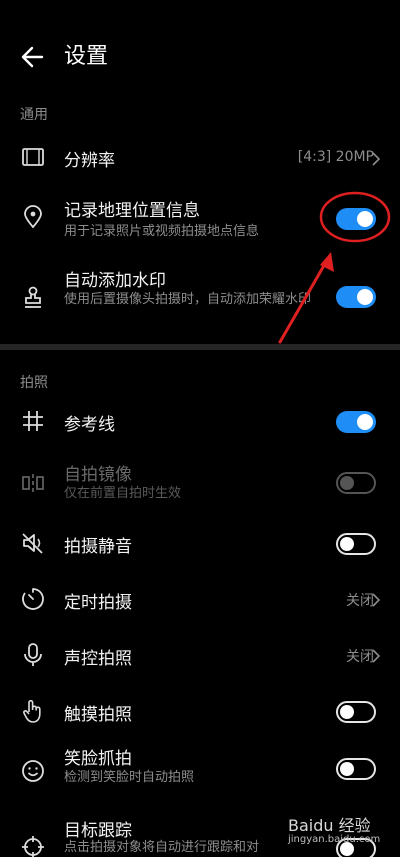 This screenshot has height=857, width=400. Describe the element at coordinates (356, 219) in the screenshot. I see `location-toggle` at that location.